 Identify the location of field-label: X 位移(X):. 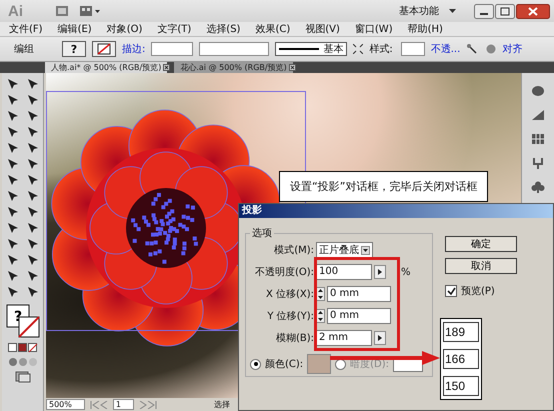
(289, 294).